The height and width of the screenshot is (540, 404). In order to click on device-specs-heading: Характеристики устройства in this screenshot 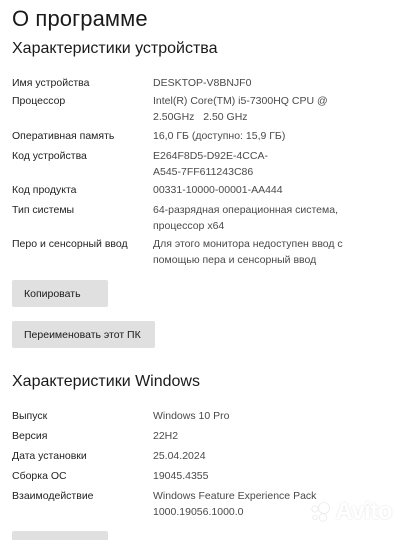, I will do `click(115, 48)`.